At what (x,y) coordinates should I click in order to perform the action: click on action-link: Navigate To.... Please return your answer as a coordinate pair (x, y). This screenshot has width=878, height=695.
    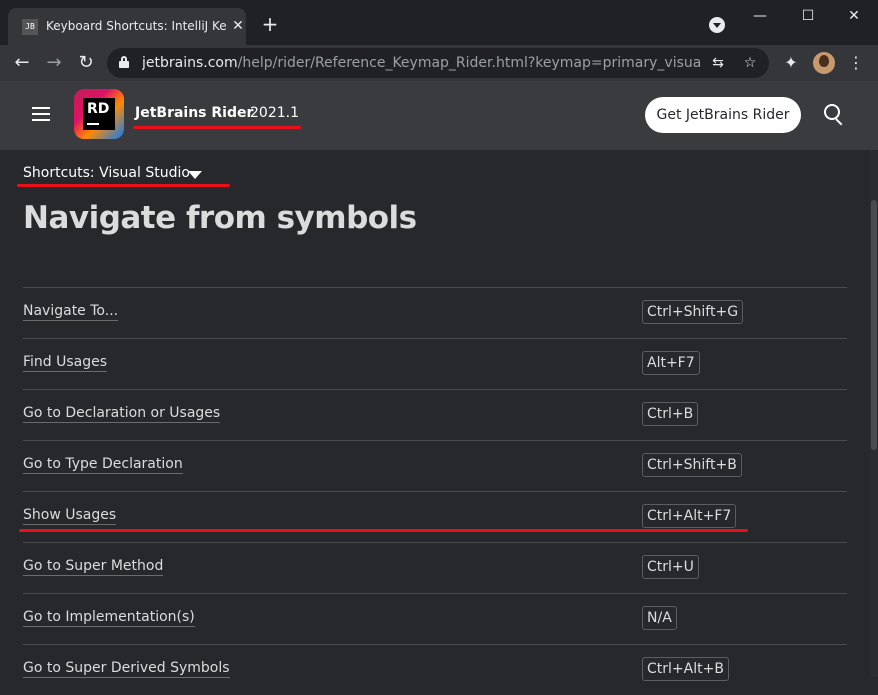
    Looking at the image, I should click on (71, 312).